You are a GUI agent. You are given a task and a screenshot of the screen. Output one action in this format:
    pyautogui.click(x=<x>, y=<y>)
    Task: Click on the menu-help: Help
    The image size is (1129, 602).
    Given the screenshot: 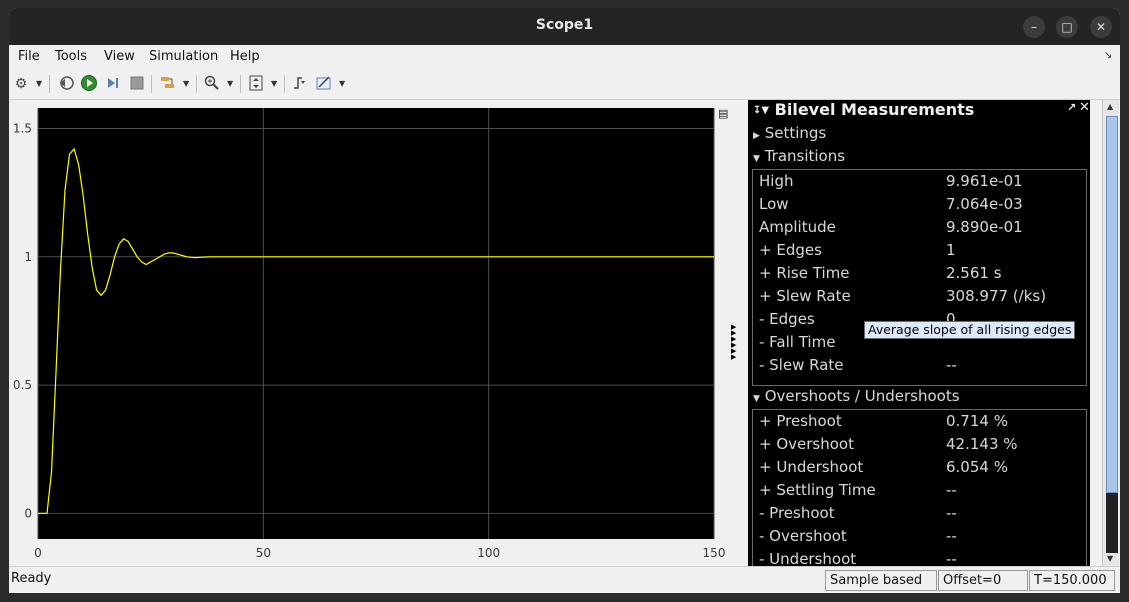 What is the action you would take?
    pyautogui.click(x=245, y=56)
    